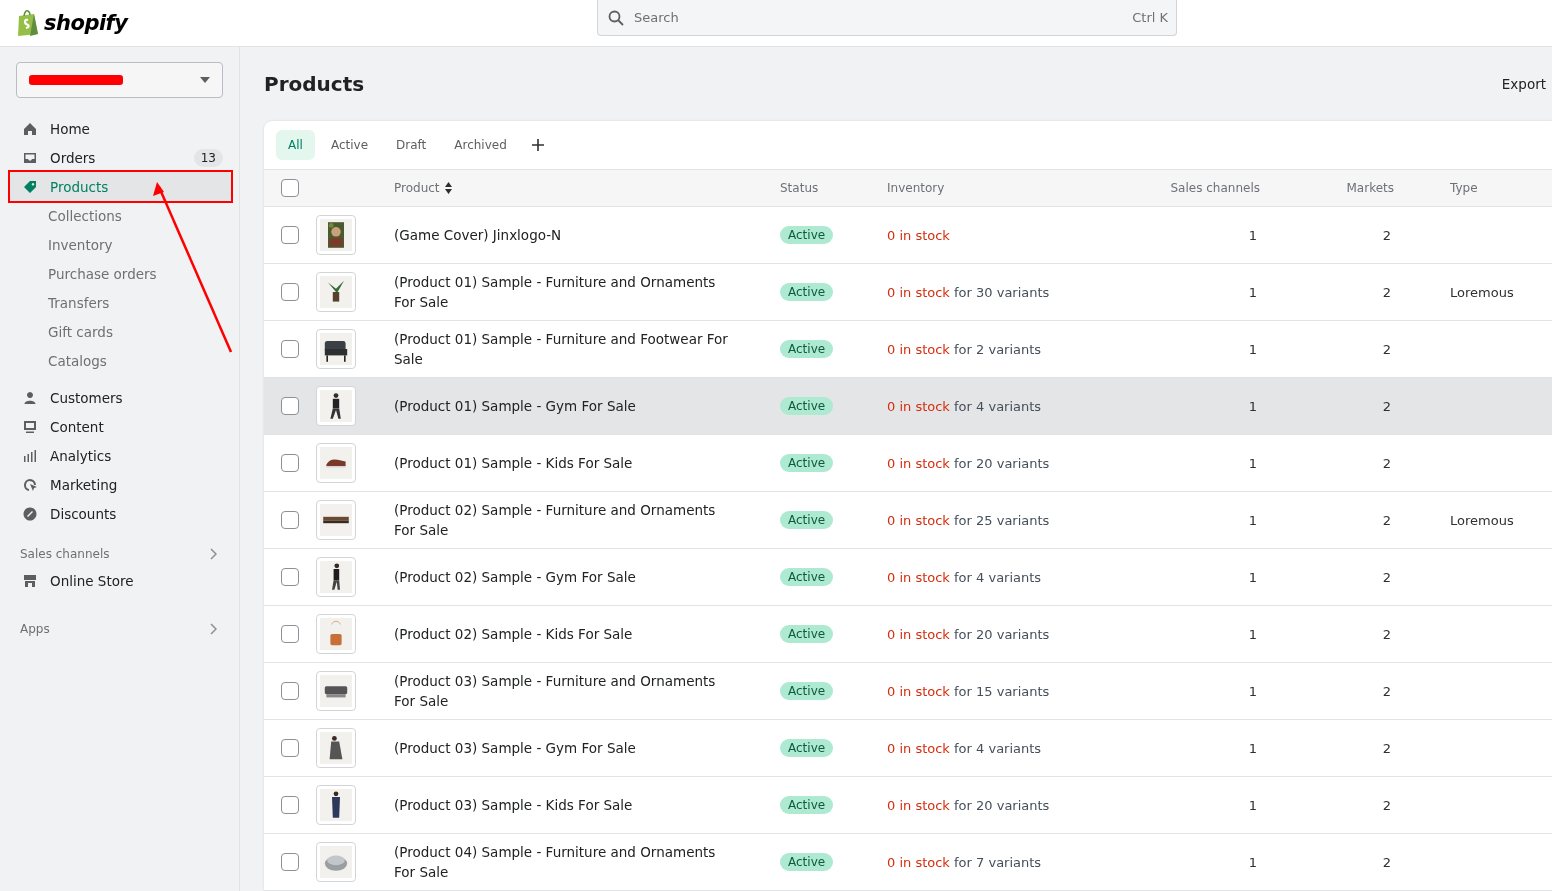  What do you see at coordinates (969, 292) in the screenshot?
I see `inventory-cell-text: 0 in stock for 30 variants` at bounding box center [969, 292].